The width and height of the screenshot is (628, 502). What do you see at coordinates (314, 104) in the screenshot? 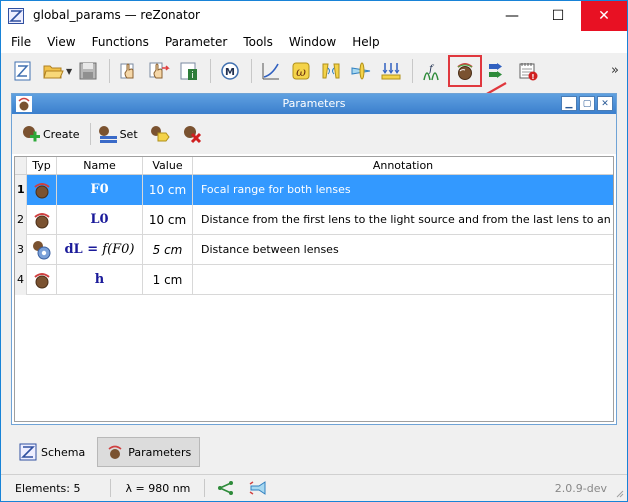
I see `parameters-window-title-bar: Parameters ▁ ▢ ✕` at bounding box center [314, 104].